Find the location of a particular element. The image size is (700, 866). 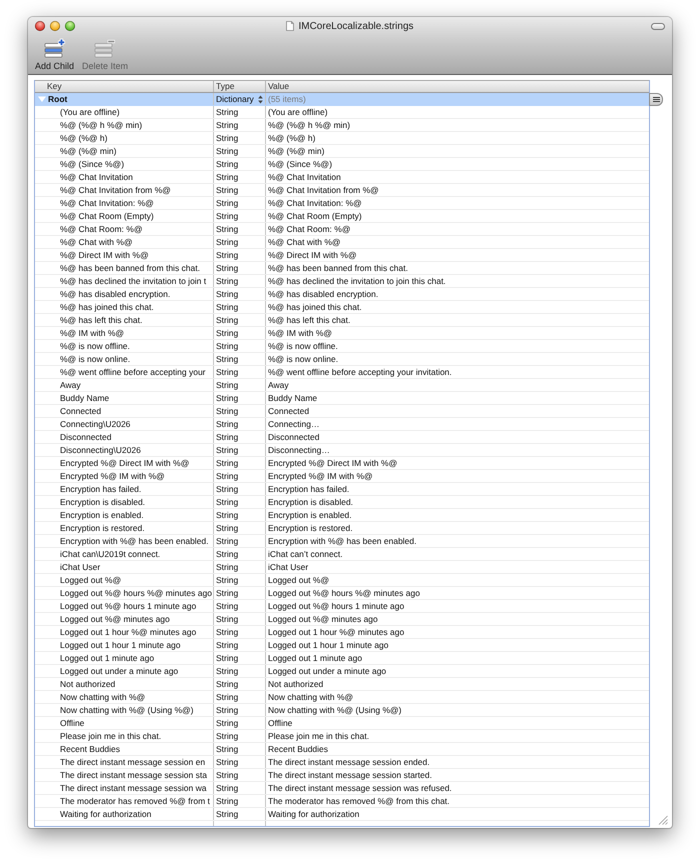

value-cell: Logged out under a minute ago is located at coordinates (327, 671).